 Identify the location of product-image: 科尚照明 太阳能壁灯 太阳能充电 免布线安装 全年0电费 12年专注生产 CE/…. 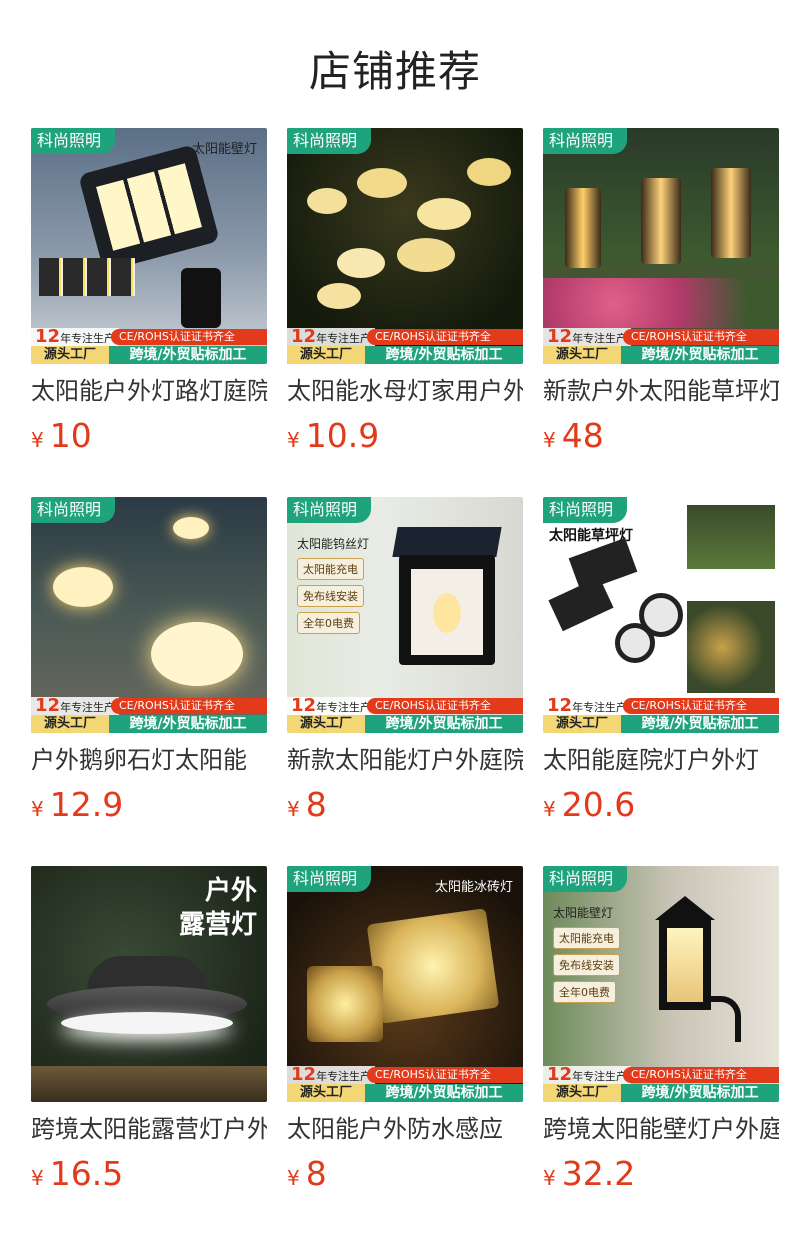
(661, 984).